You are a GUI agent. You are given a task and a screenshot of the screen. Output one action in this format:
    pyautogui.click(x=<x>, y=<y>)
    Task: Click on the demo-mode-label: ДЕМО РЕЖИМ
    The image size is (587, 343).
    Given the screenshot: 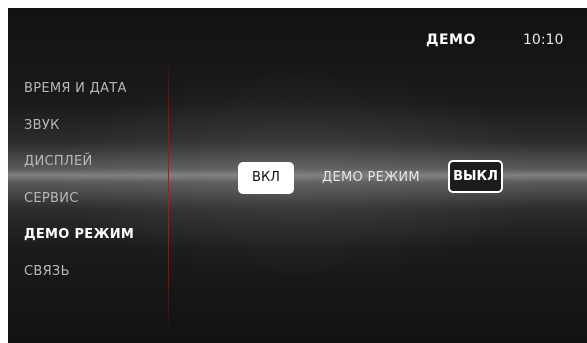 What is the action you would take?
    pyautogui.click(x=371, y=177)
    